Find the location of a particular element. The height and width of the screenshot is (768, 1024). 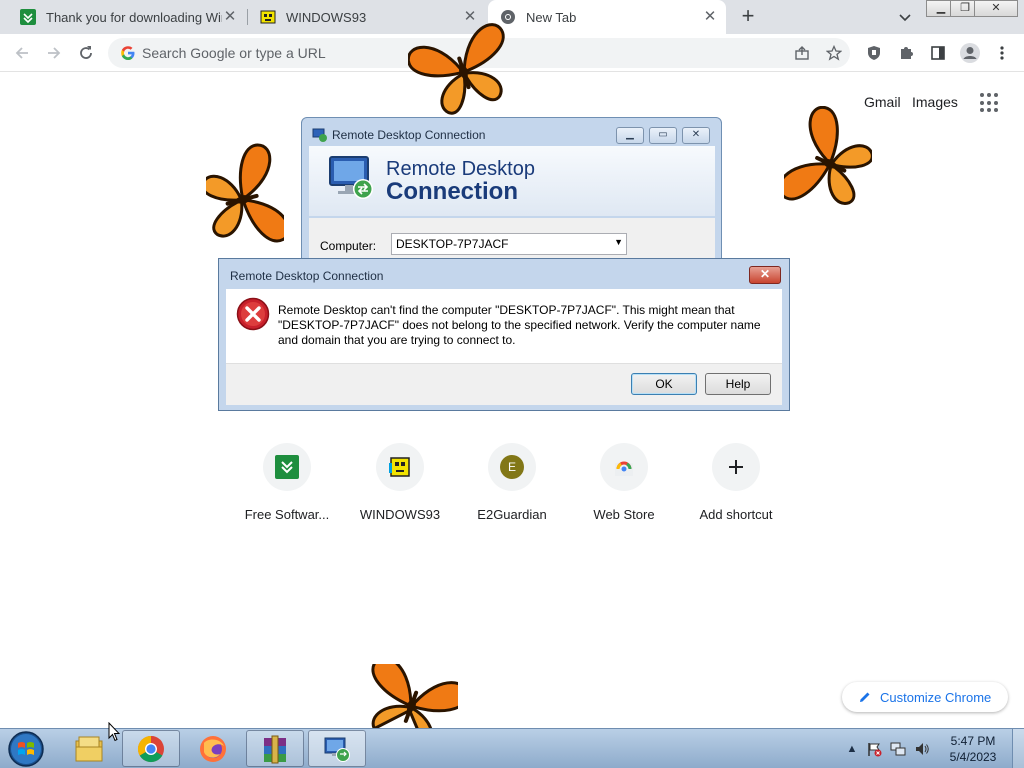

tab-title: New Tab is located at coordinates (551, 17).